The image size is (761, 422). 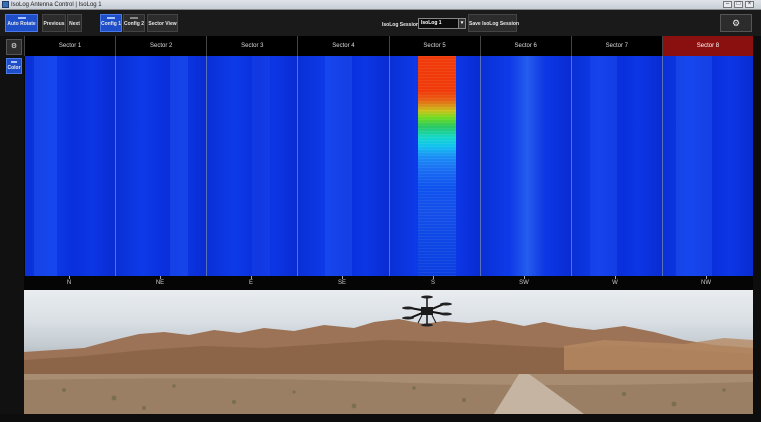 What do you see at coordinates (707, 46) in the screenshot?
I see `tab-sector-8: Sector 8` at bounding box center [707, 46].